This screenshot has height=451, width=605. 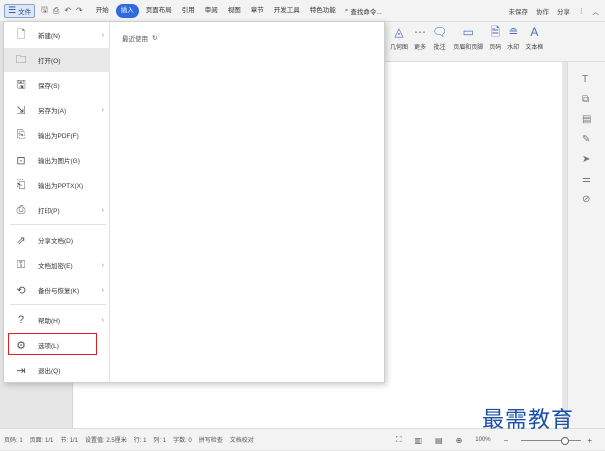 What do you see at coordinates (44, 11) in the screenshot?
I see `save-quick-icon: 🖫` at bounding box center [44, 11].